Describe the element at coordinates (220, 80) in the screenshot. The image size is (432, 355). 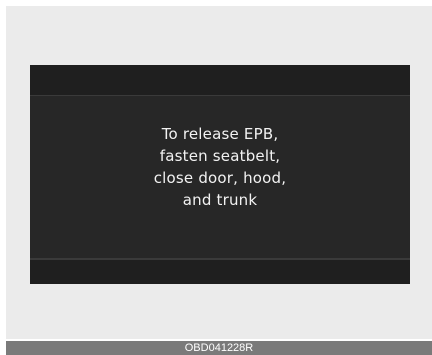
I see `display-top-bar` at that location.